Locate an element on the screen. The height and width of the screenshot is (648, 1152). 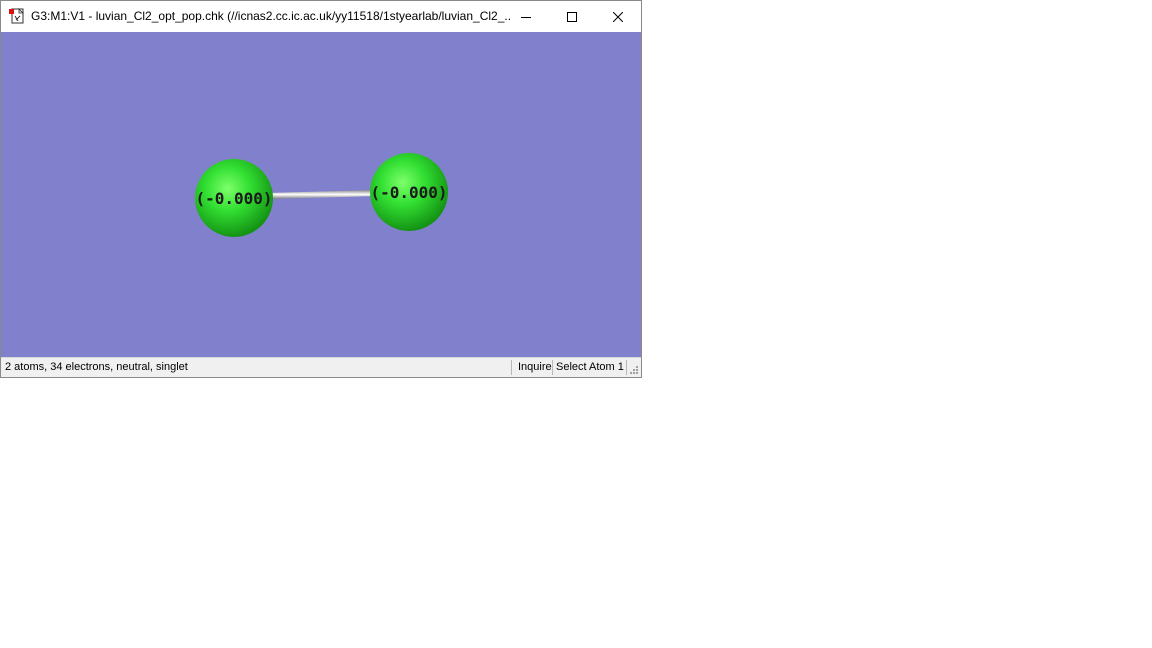
atom-cl-1: (-0.000) is located at coordinates (234, 198).